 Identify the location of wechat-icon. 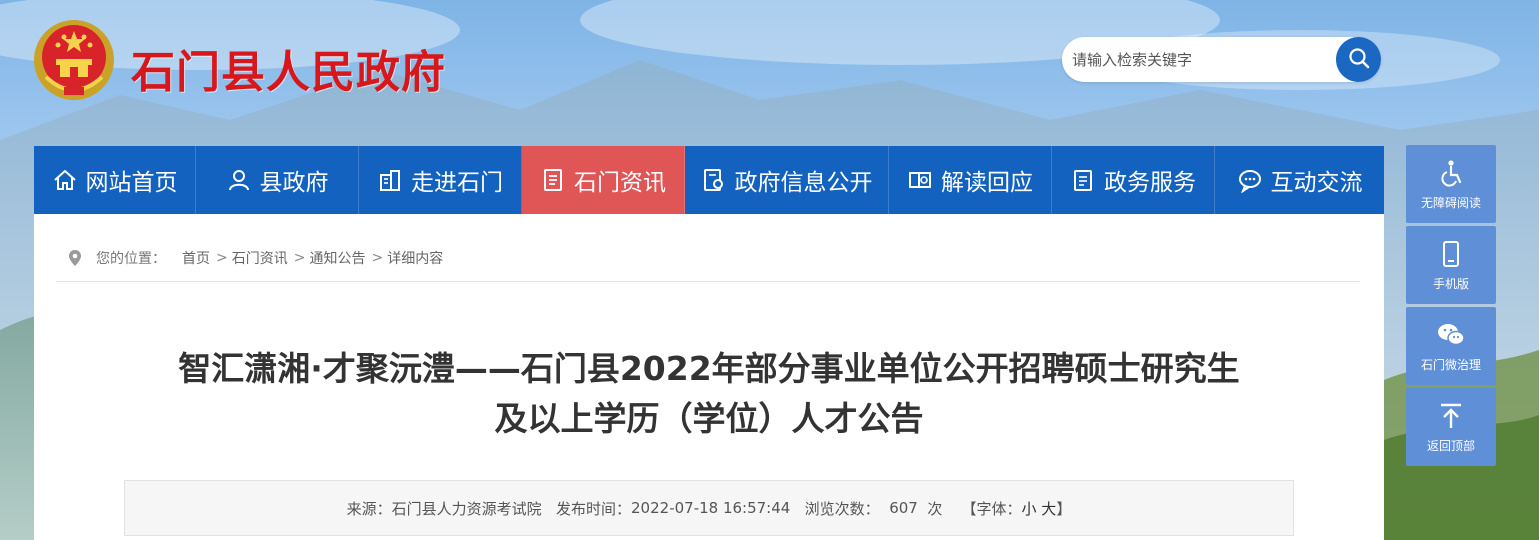
(1451, 335).